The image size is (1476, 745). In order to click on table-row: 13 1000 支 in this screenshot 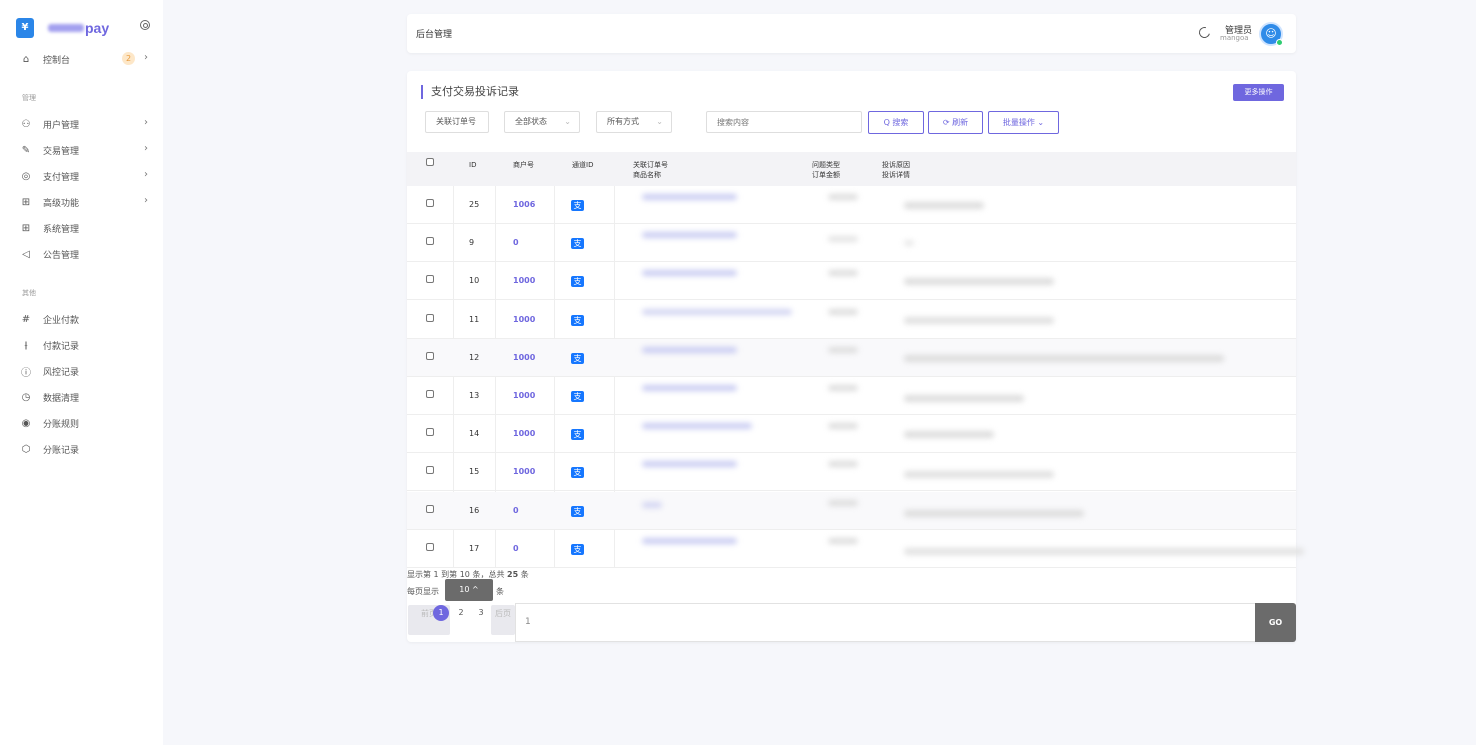, I will do `click(851, 396)`.